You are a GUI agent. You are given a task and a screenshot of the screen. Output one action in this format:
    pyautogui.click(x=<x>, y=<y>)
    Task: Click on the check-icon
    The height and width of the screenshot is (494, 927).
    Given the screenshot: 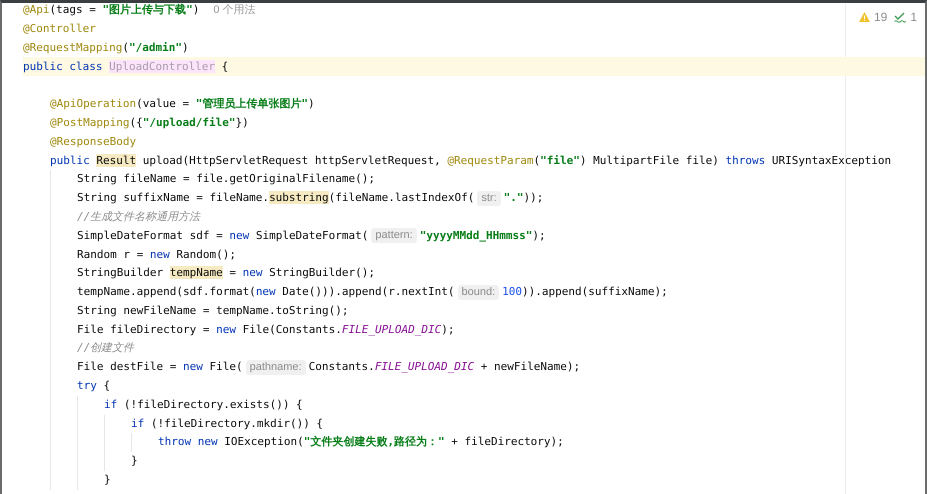 What is the action you would take?
    pyautogui.click(x=900, y=17)
    